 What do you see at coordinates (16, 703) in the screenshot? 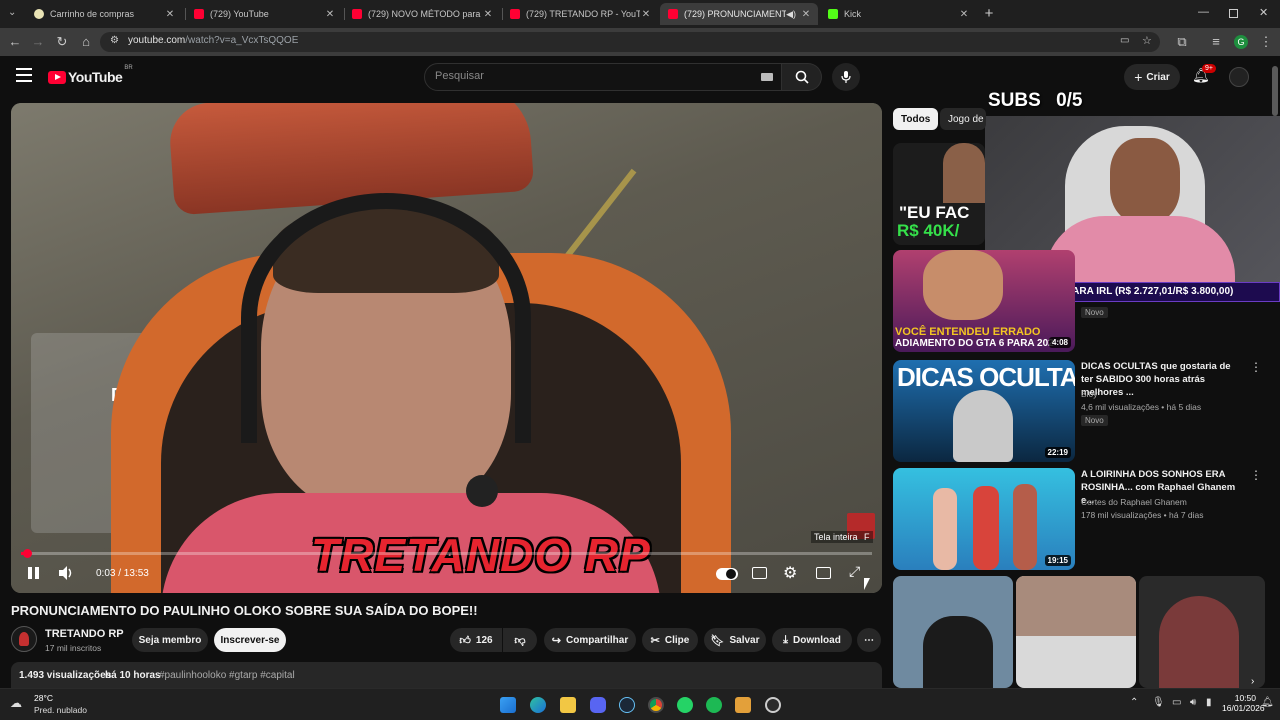
I see `weather-cloud-icon: ☁` at bounding box center [16, 703].